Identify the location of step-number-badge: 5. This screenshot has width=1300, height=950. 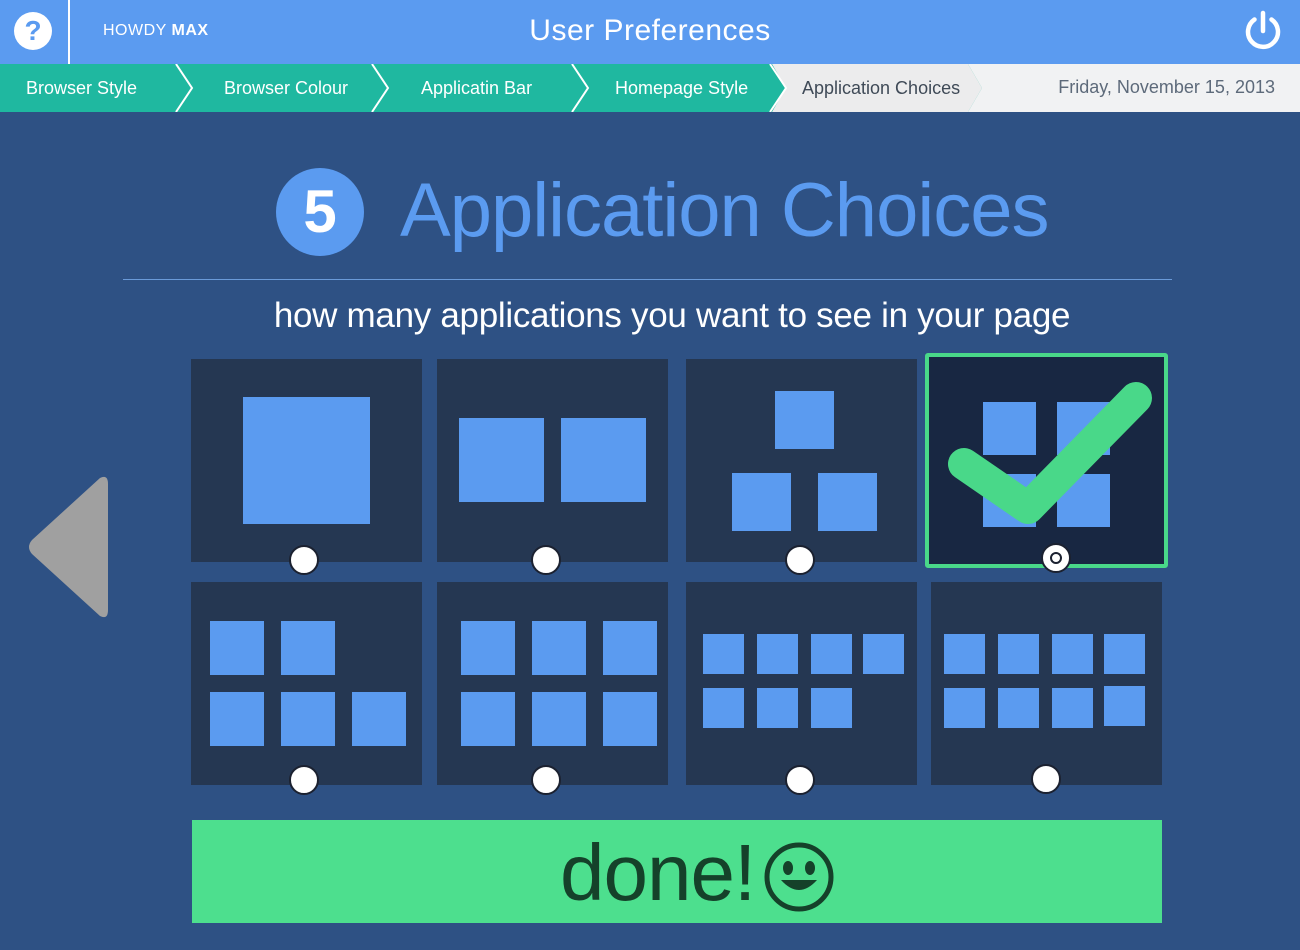
(320, 212).